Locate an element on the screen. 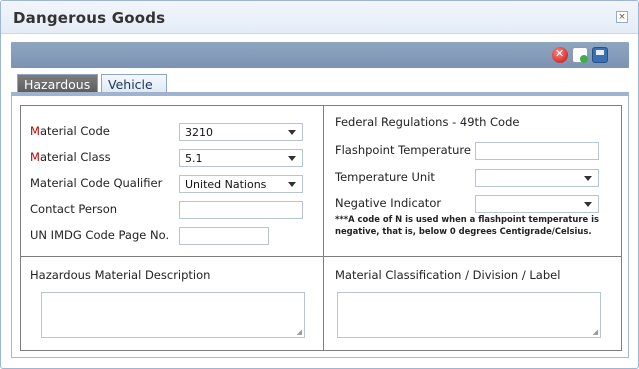  hazardous-description-label: Hazardous Material Description is located at coordinates (120, 275).